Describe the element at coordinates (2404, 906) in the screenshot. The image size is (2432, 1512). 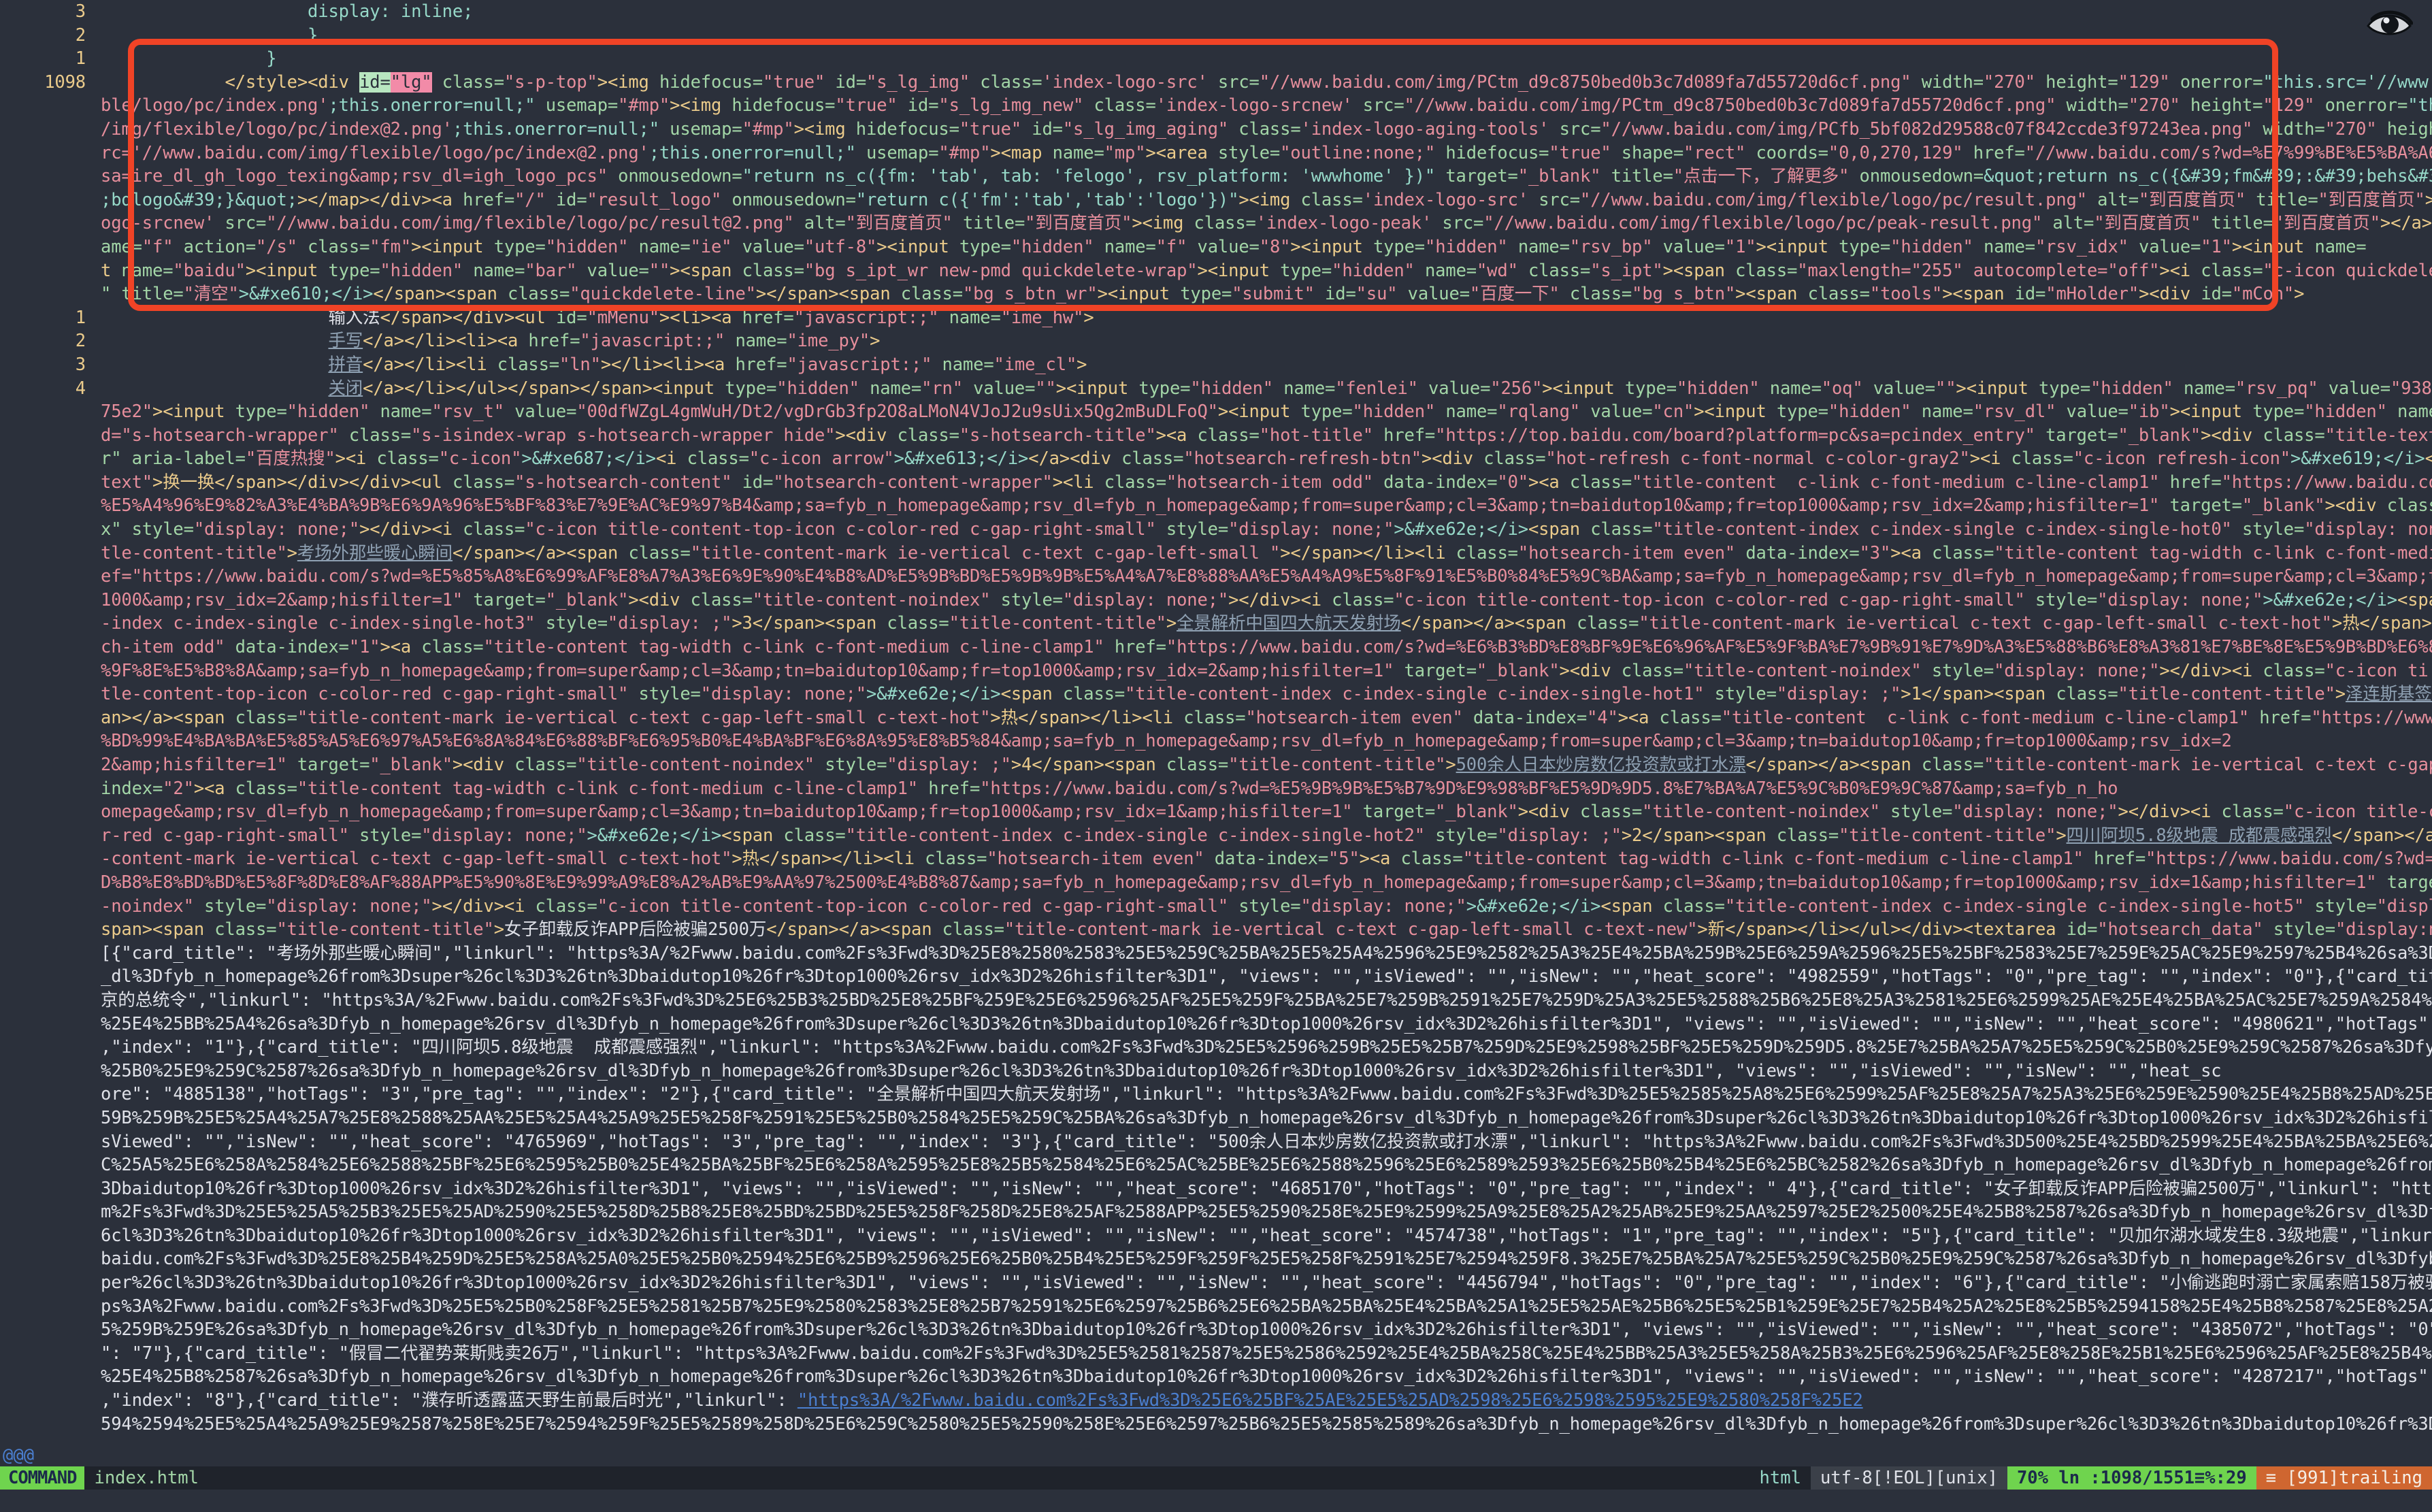
I see `code-token: "display: ;"` at that location.